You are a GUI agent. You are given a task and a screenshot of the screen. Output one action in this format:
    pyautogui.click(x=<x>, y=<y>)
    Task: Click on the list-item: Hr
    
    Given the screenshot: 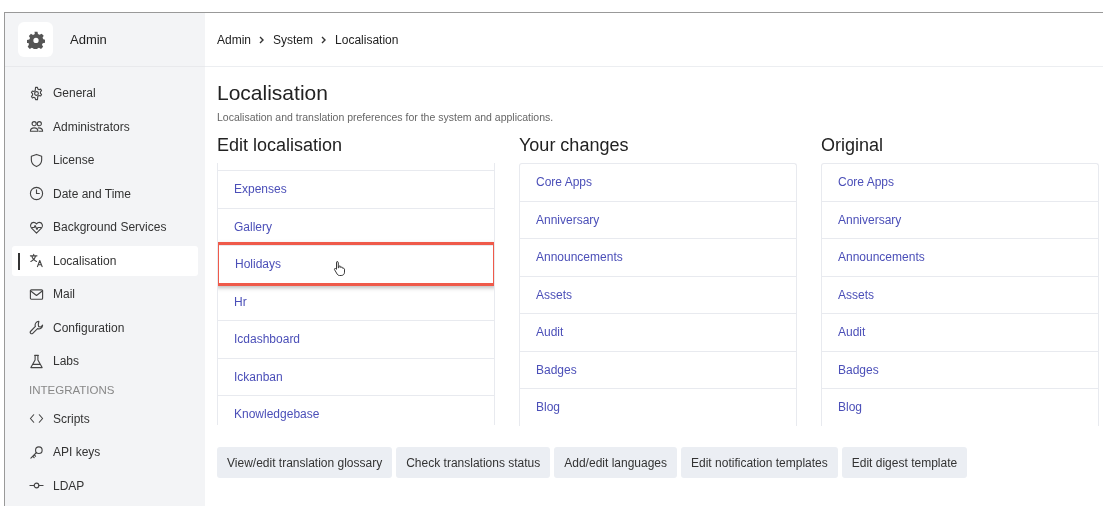 What is the action you would take?
    pyautogui.click(x=356, y=301)
    